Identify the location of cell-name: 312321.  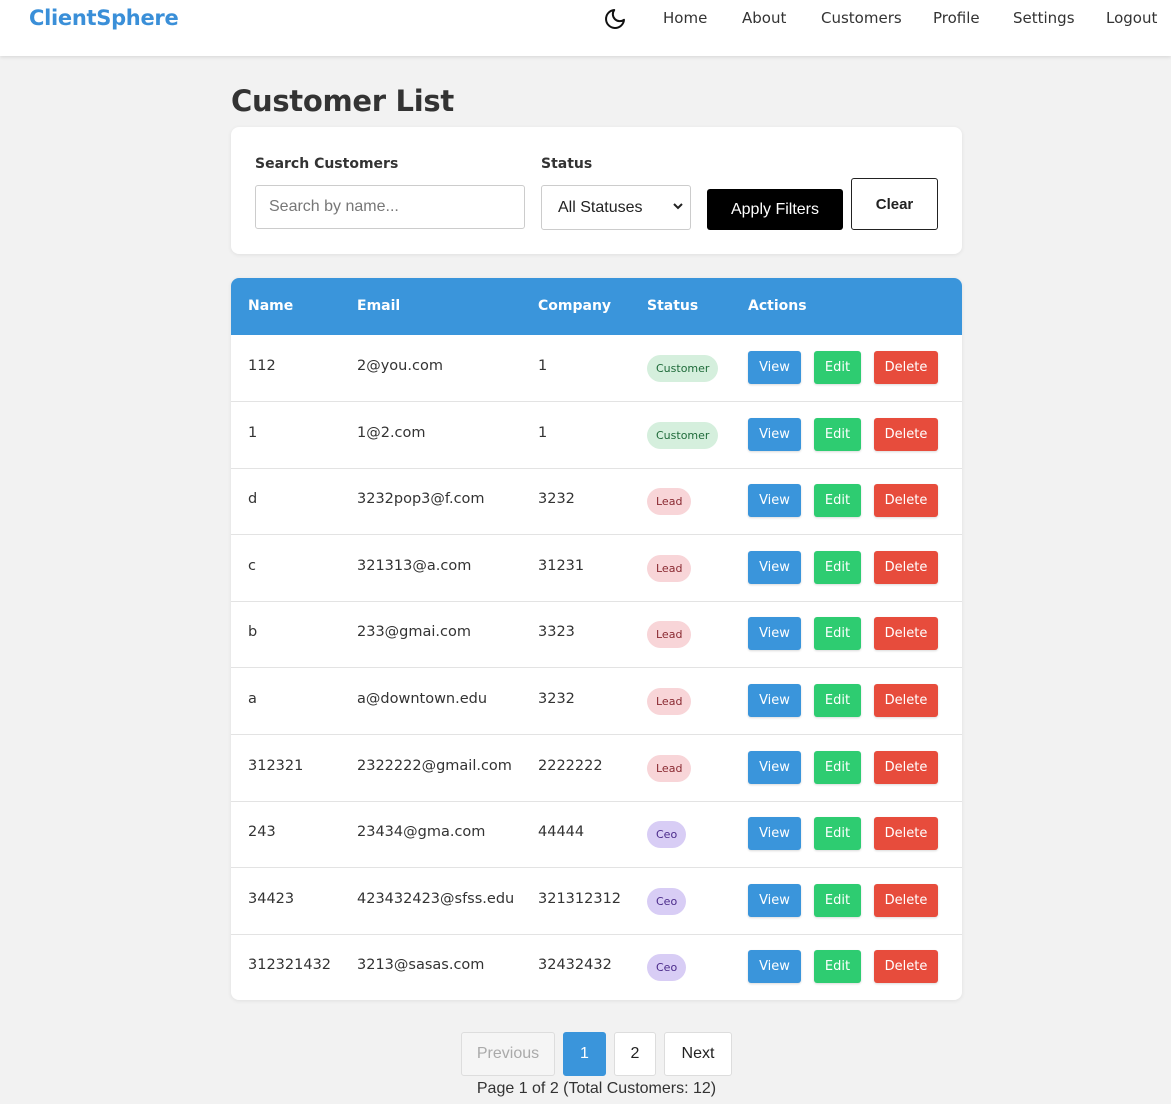
(276, 765).